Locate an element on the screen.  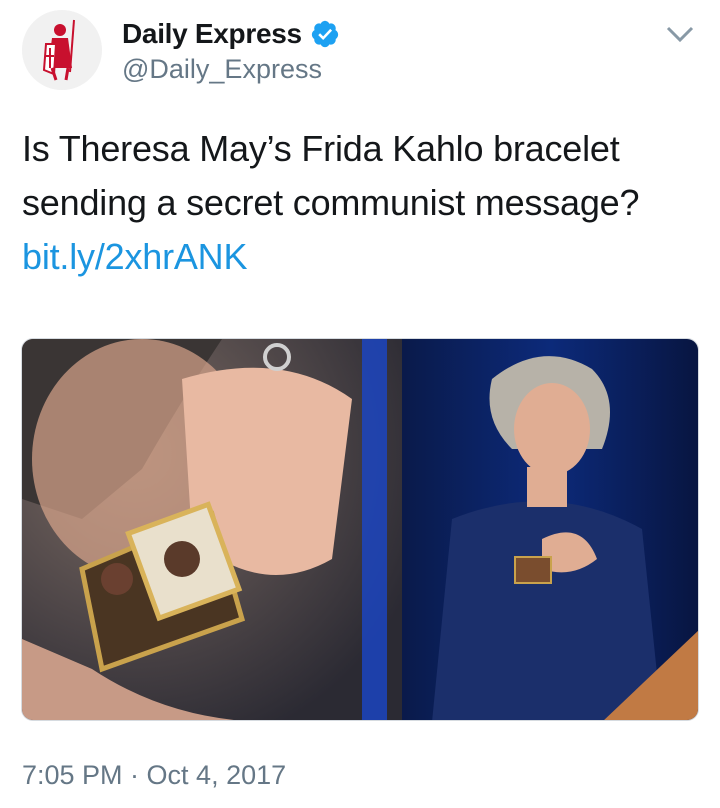
handle: @Daily_Express is located at coordinates (222, 69).